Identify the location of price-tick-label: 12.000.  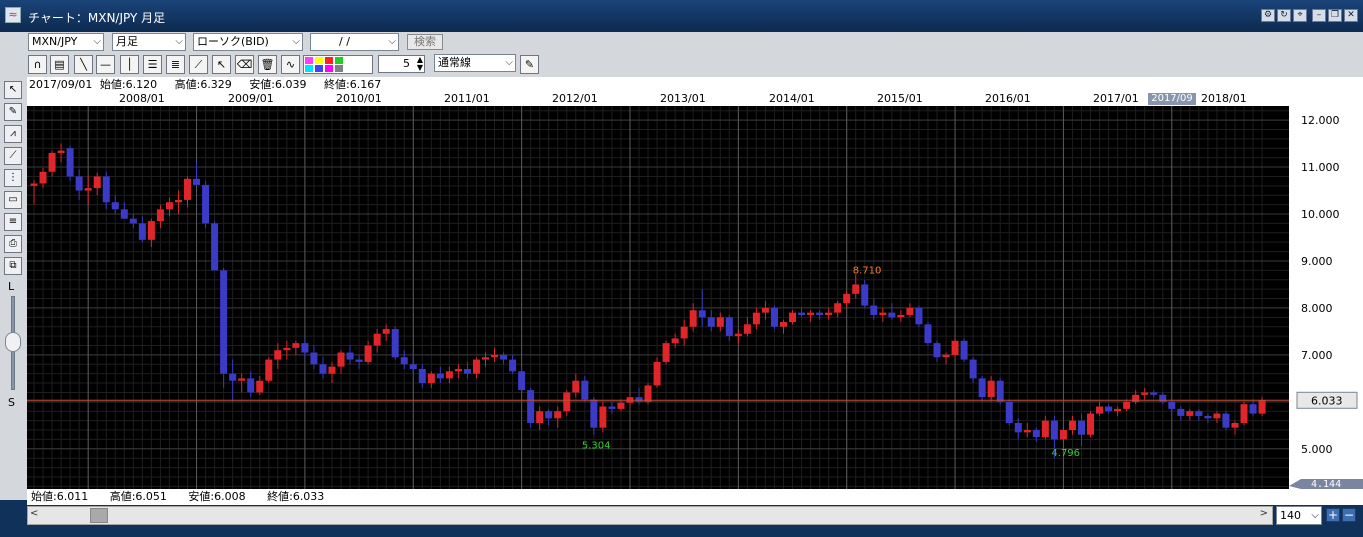
(1320, 120).